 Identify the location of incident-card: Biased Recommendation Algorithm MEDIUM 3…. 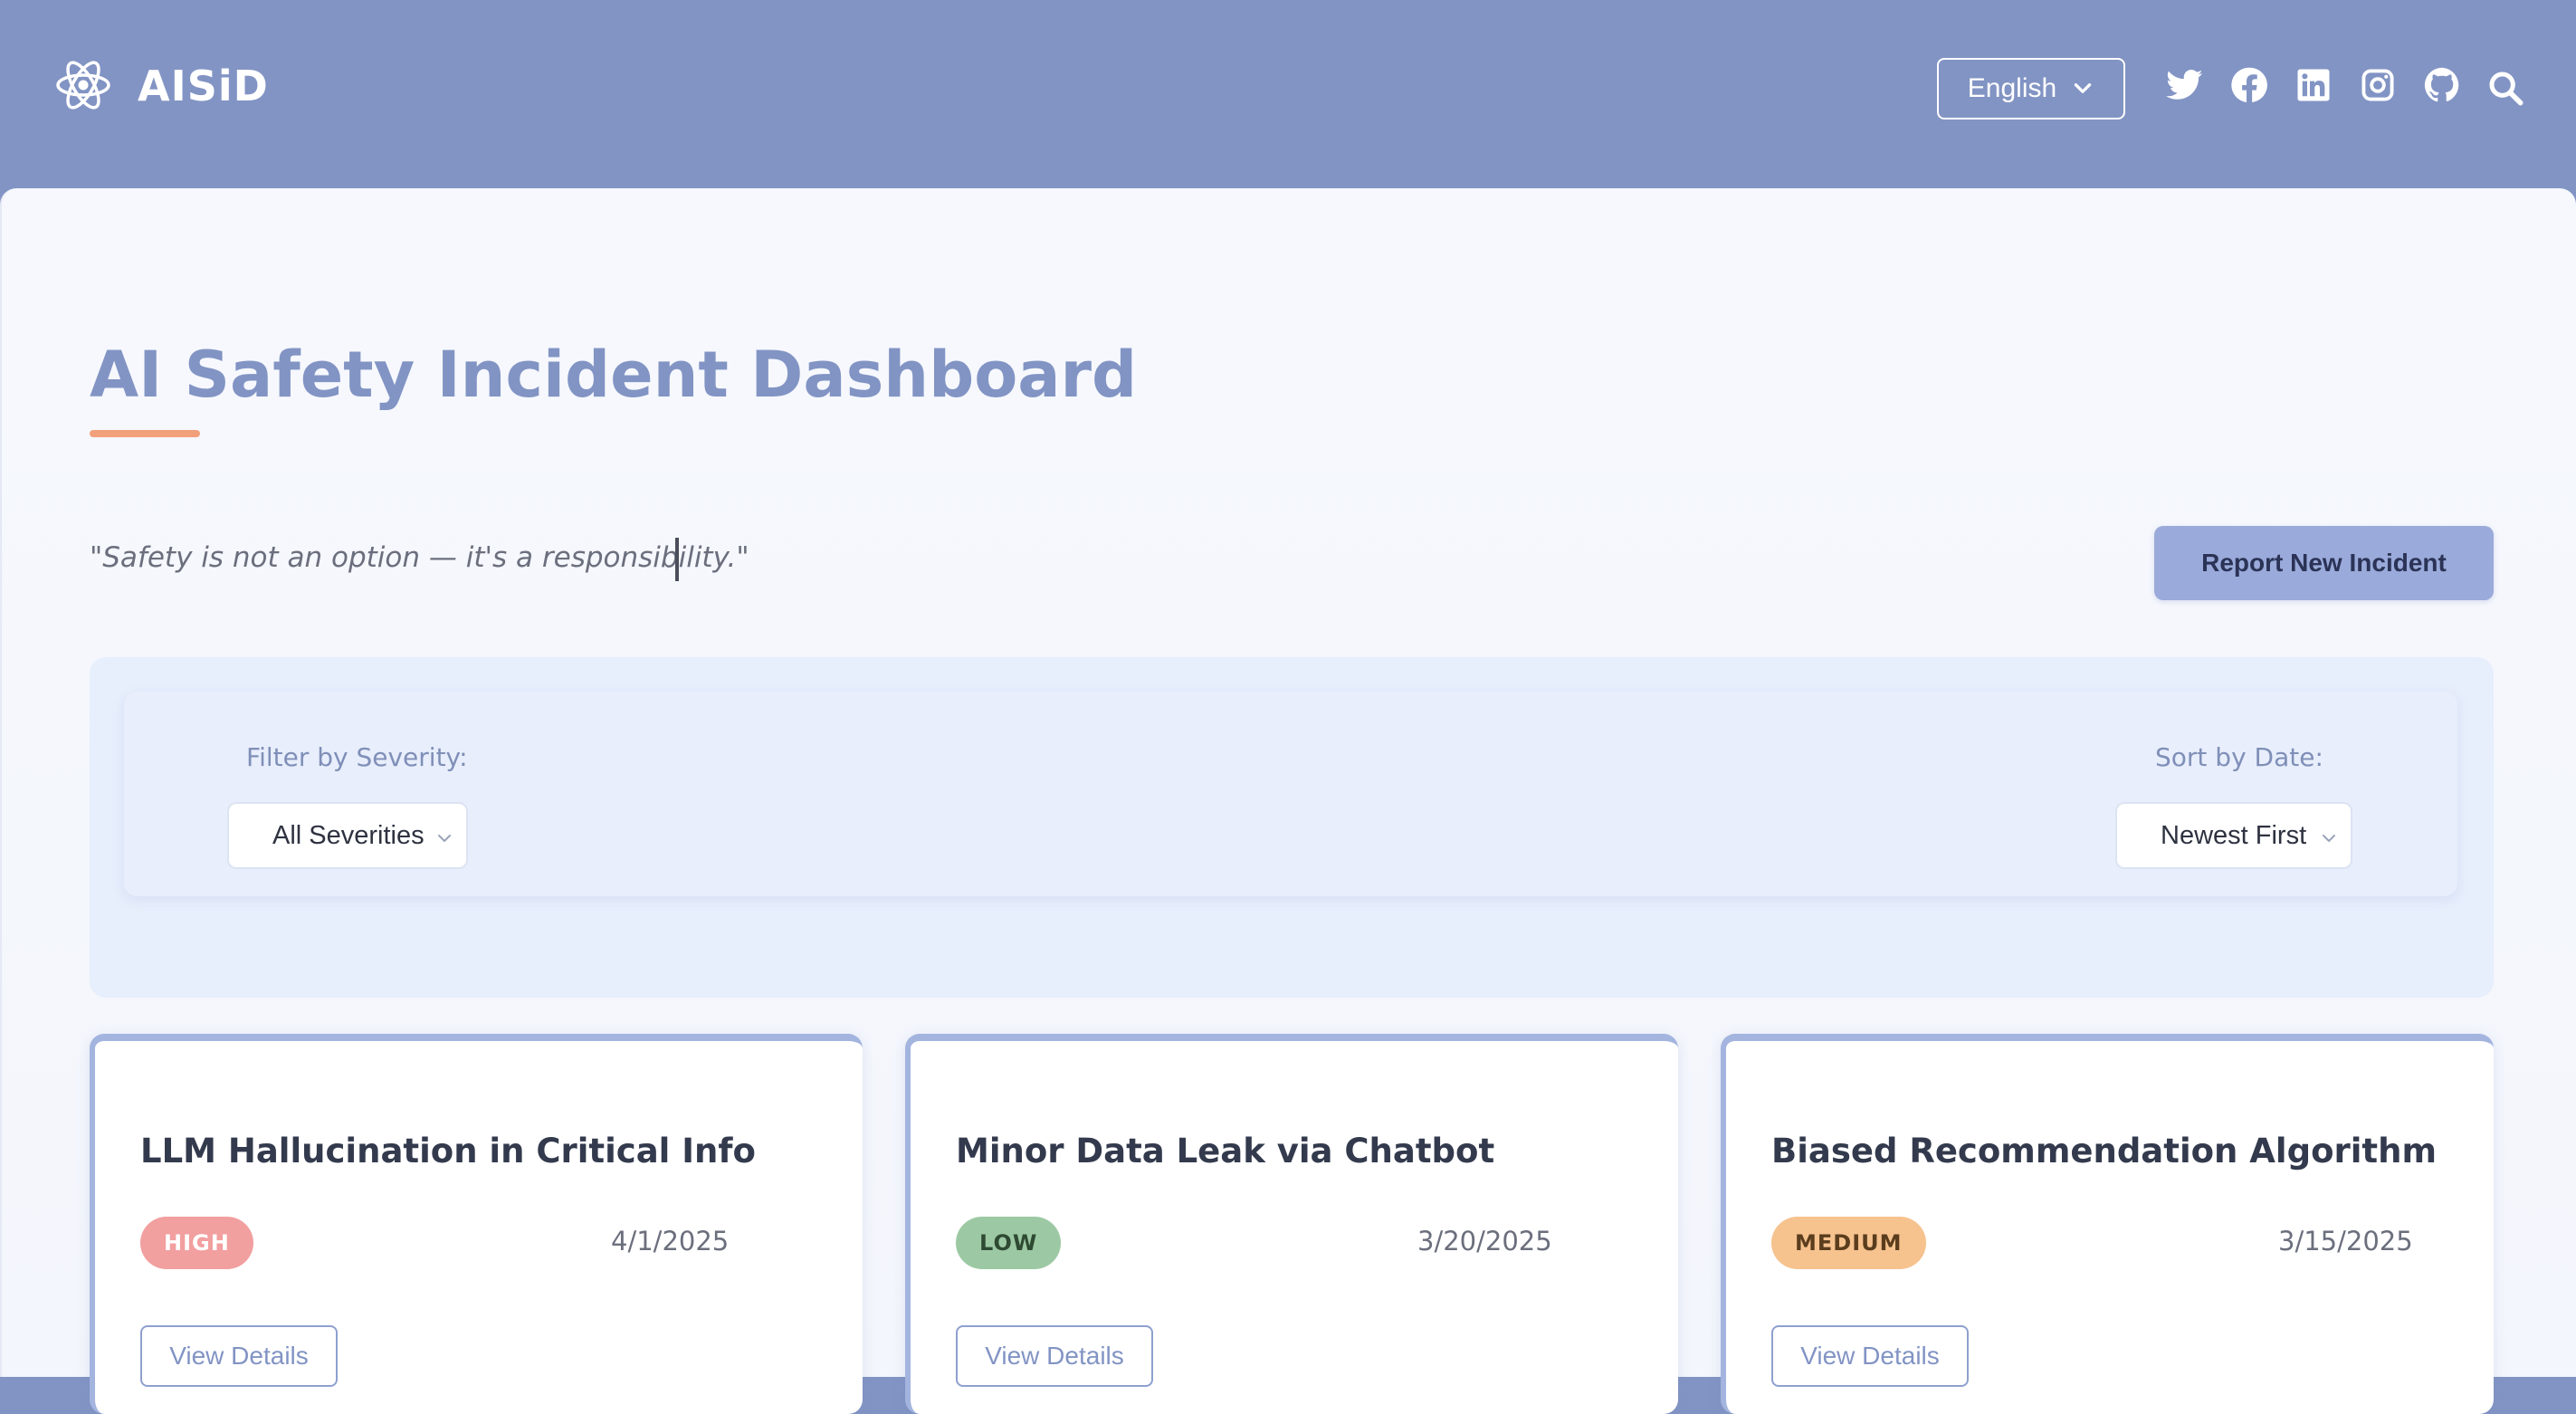
(2108, 1224).